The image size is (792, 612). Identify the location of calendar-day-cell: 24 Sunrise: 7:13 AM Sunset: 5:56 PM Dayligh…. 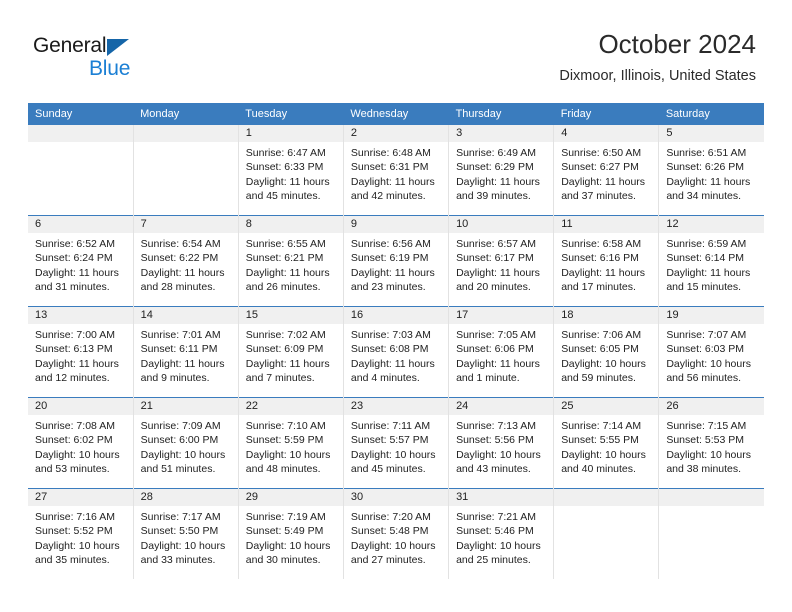
(501, 443).